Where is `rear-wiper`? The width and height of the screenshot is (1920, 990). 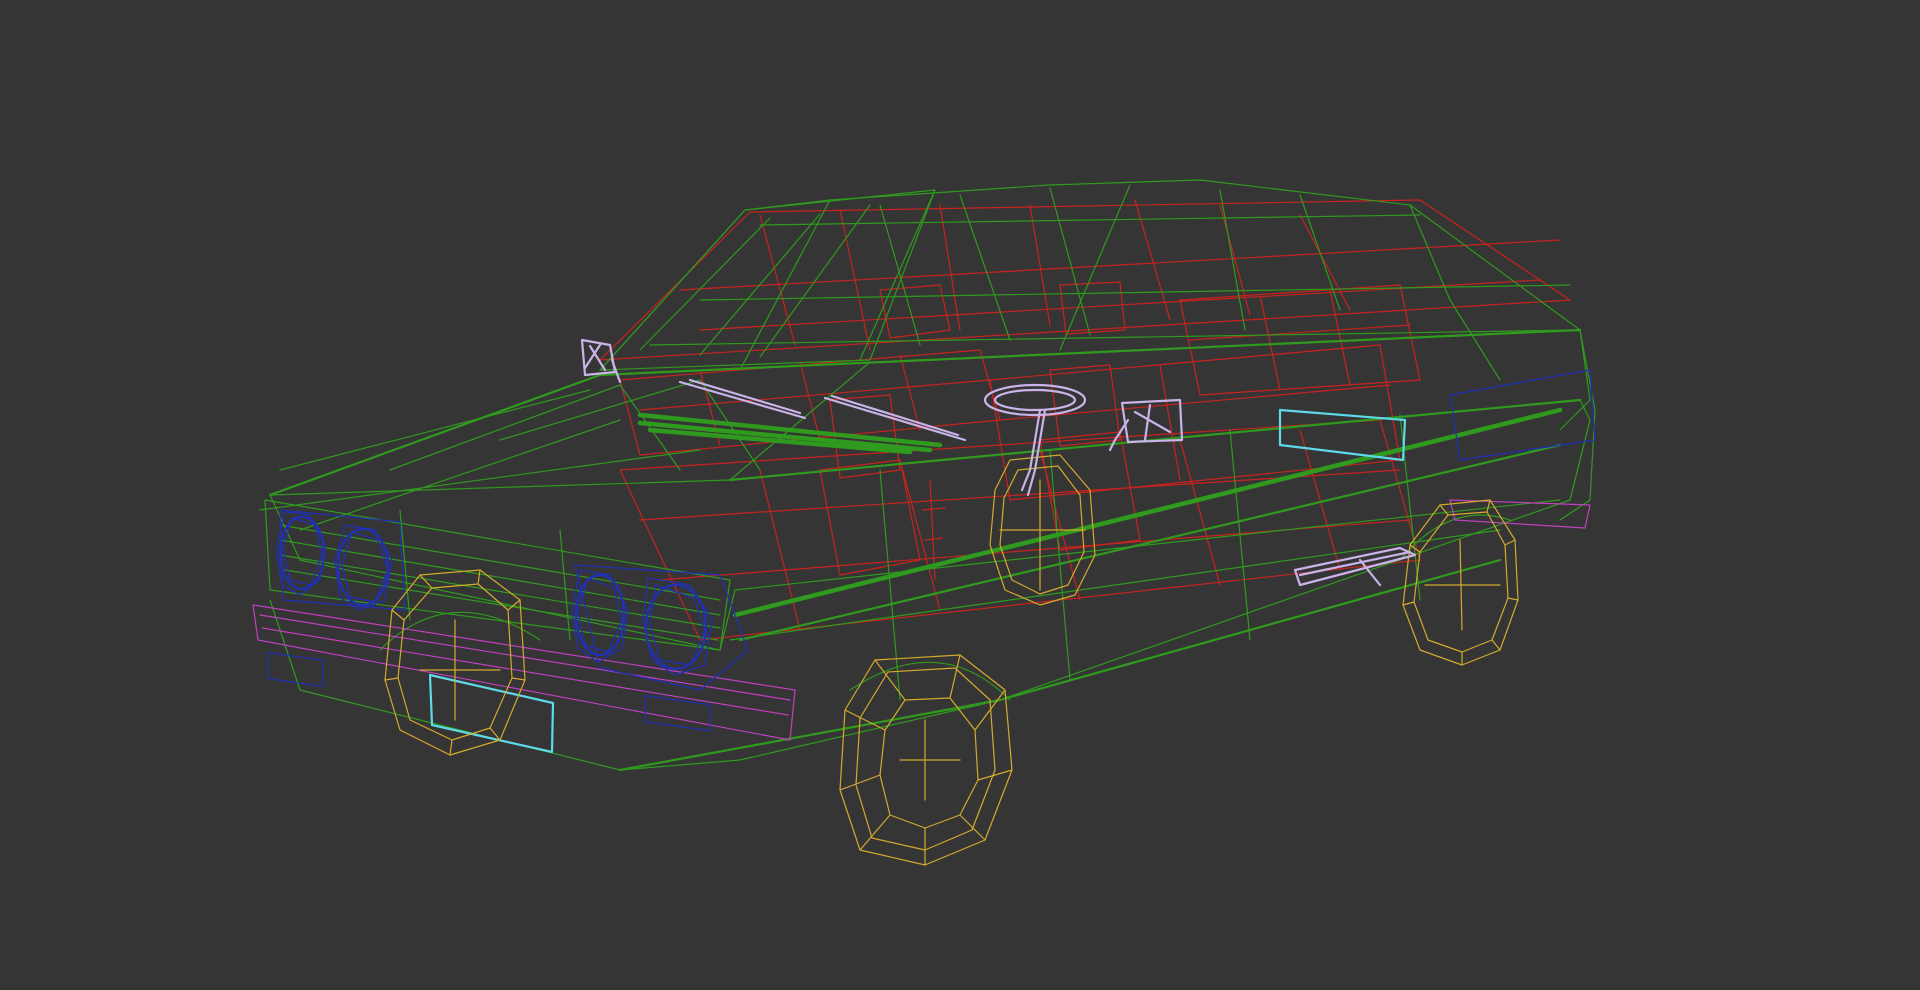
rear-wiper is located at coordinates (1355, 566).